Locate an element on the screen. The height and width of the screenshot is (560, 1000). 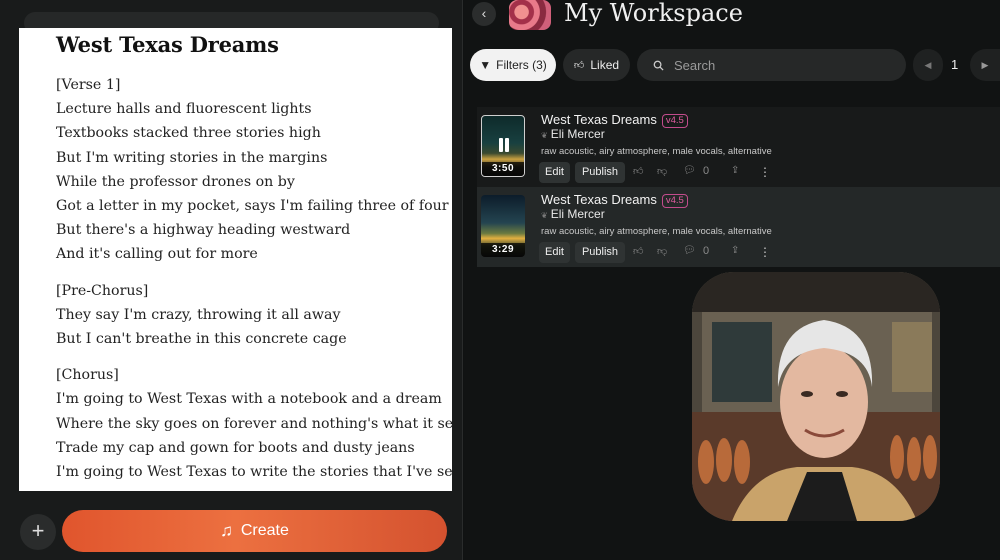
webcam-video is located at coordinates (816, 396).